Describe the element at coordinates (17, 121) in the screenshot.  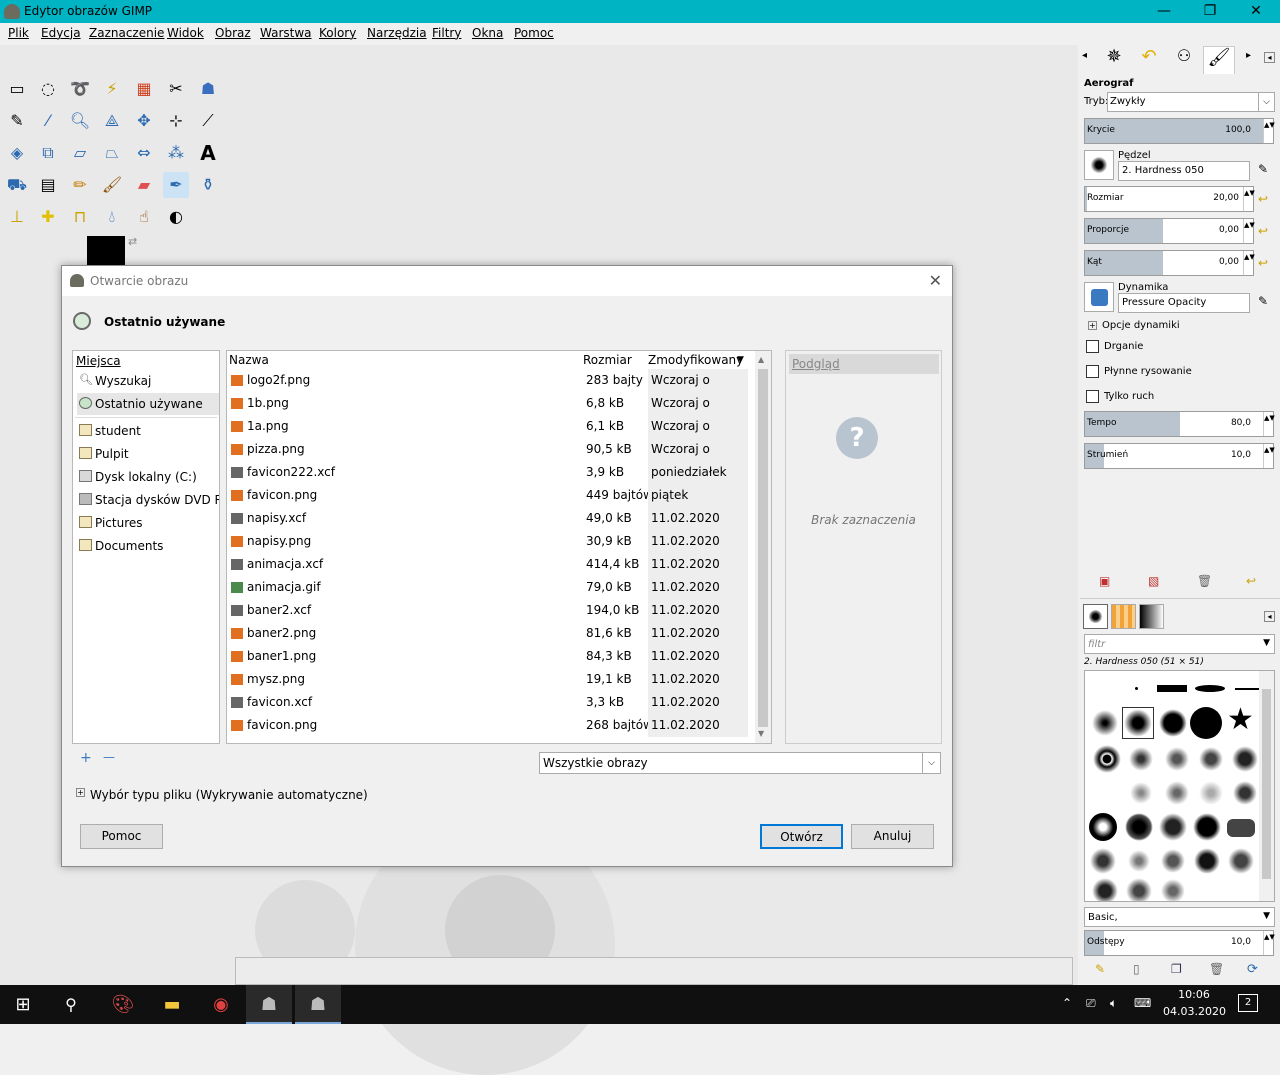
I see `paths-tool-icon: ✎` at that location.